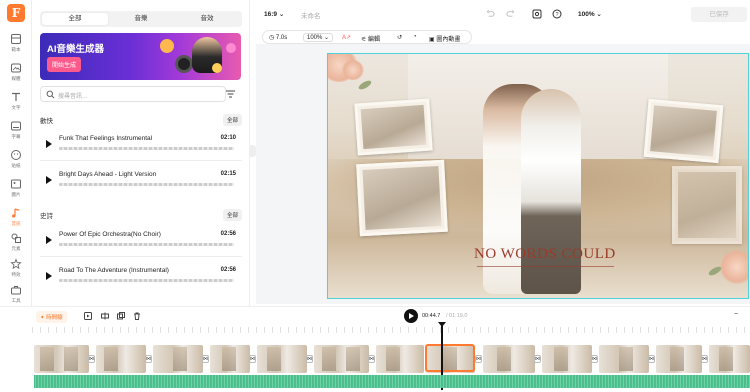 The height and width of the screenshot is (392, 750). I want to click on rail-item-image: 圖片, so click(16, 191).